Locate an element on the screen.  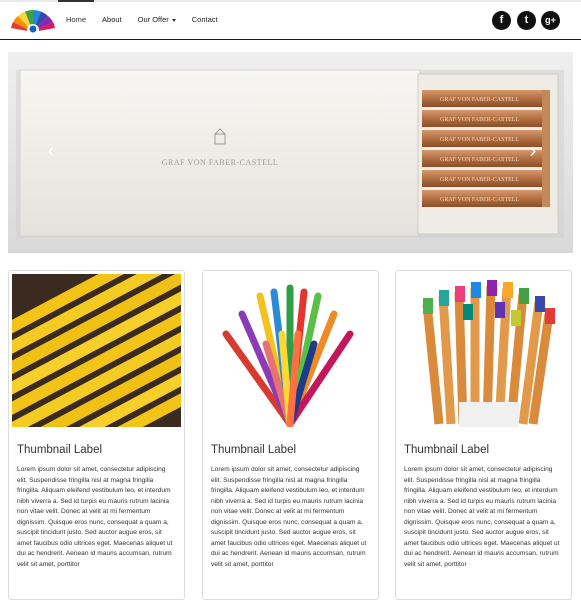
chevron-right-icon: › is located at coordinates (533, 151).